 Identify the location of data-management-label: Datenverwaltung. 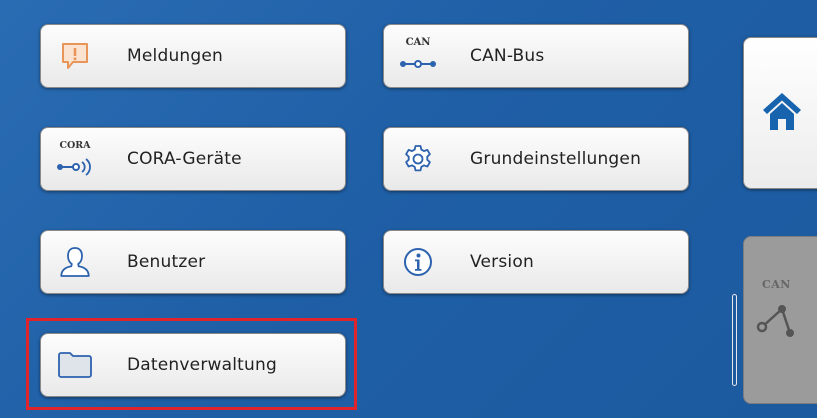
(202, 365).